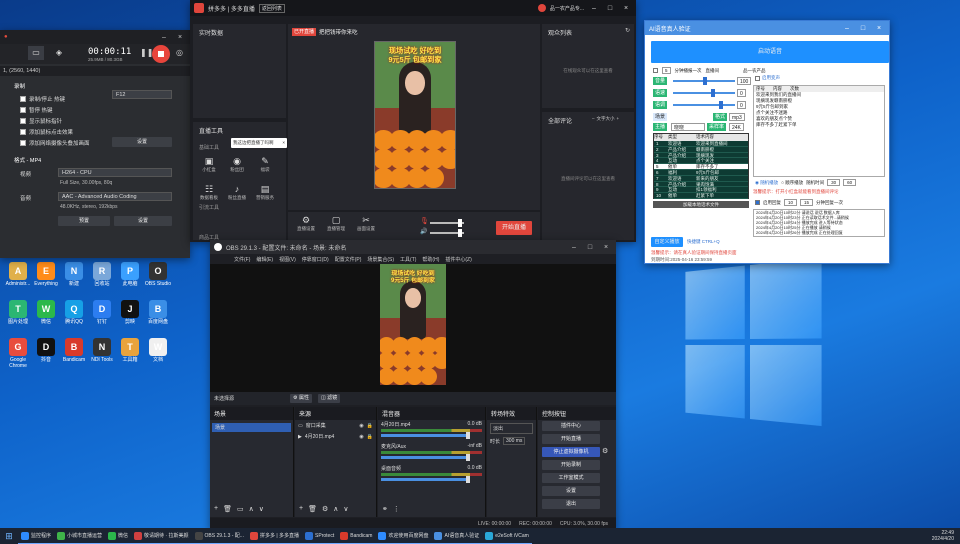 The width and height of the screenshot is (960, 544). Describe the element at coordinates (626, 8) in the screenshot. I see `close-icon: ×` at that location.